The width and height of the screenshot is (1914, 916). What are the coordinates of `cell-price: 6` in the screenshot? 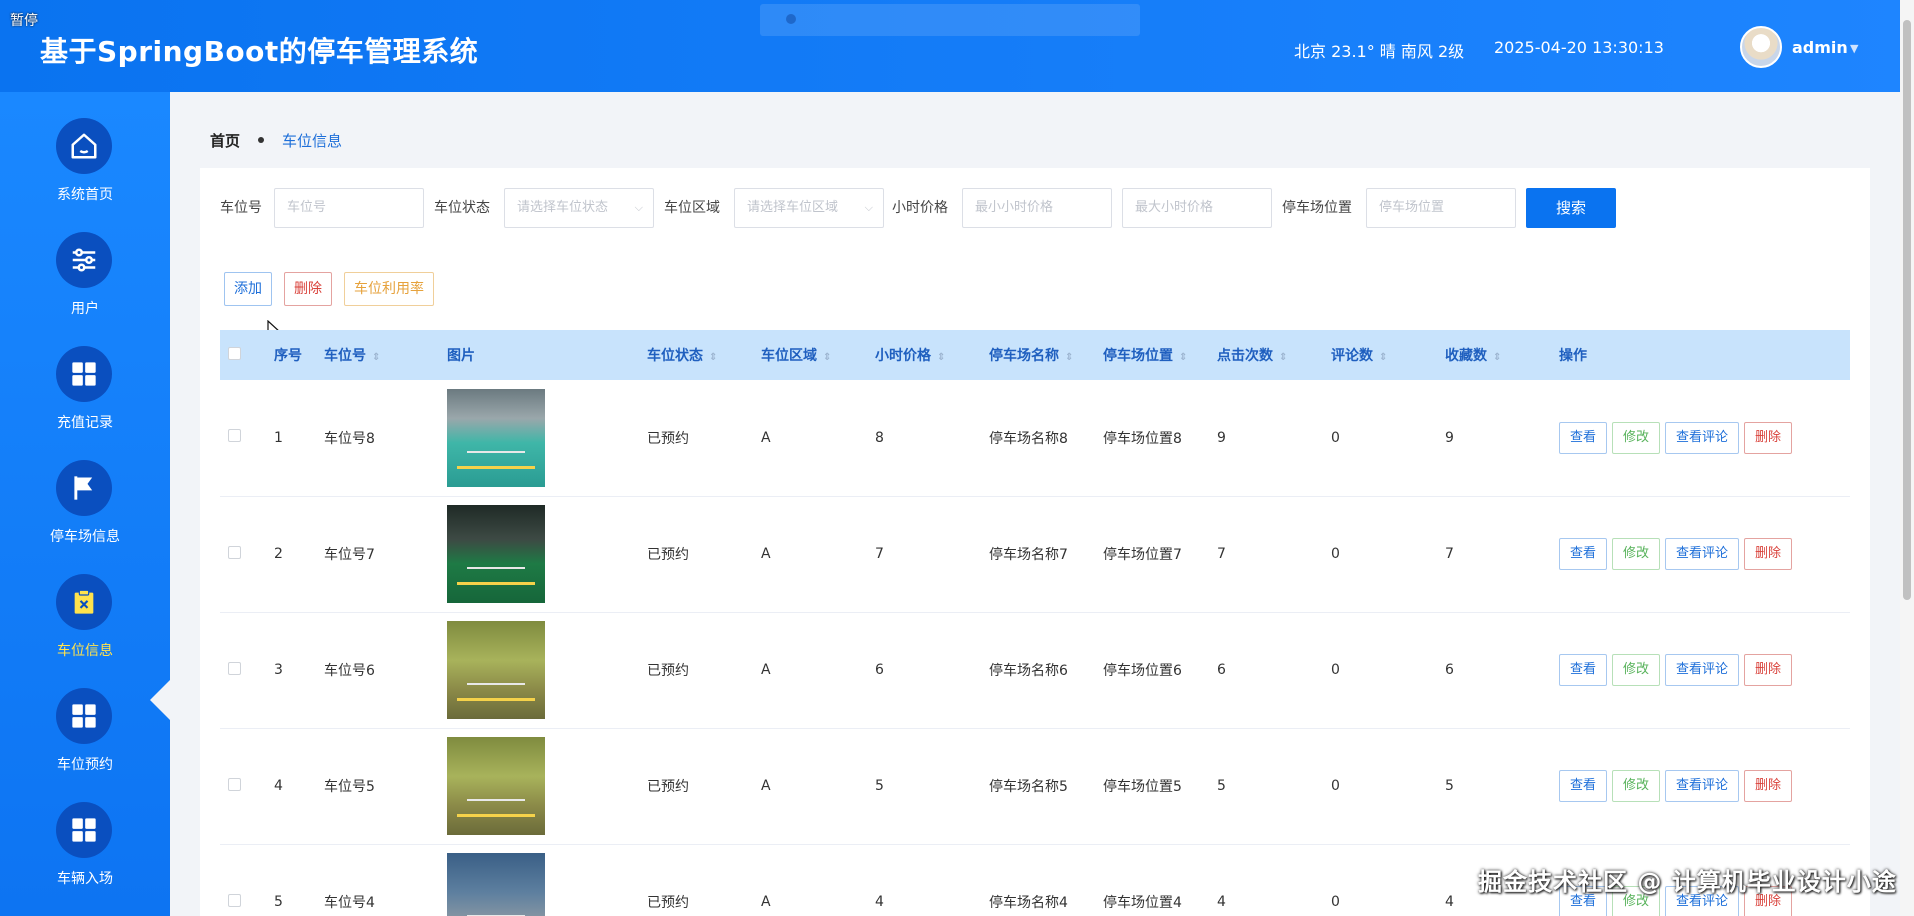 It's located at (924, 670).